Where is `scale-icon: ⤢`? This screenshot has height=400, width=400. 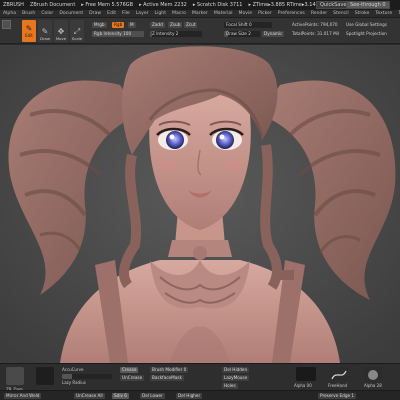
scale-icon: ⤢ is located at coordinates (77, 31).